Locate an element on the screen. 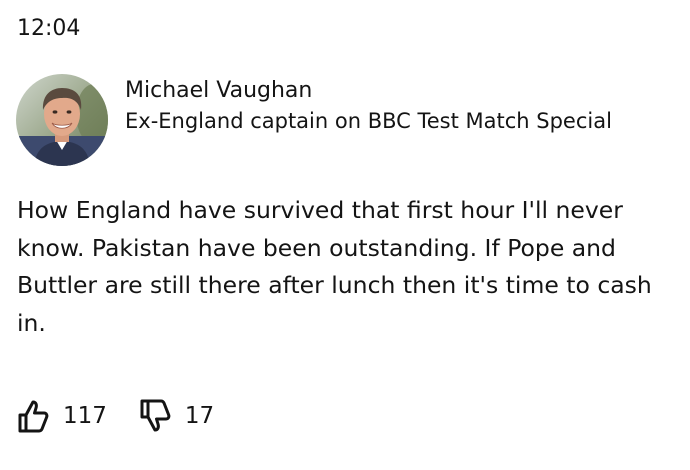 This screenshot has width=690, height=470. like-count: 117 is located at coordinates (85, 416).